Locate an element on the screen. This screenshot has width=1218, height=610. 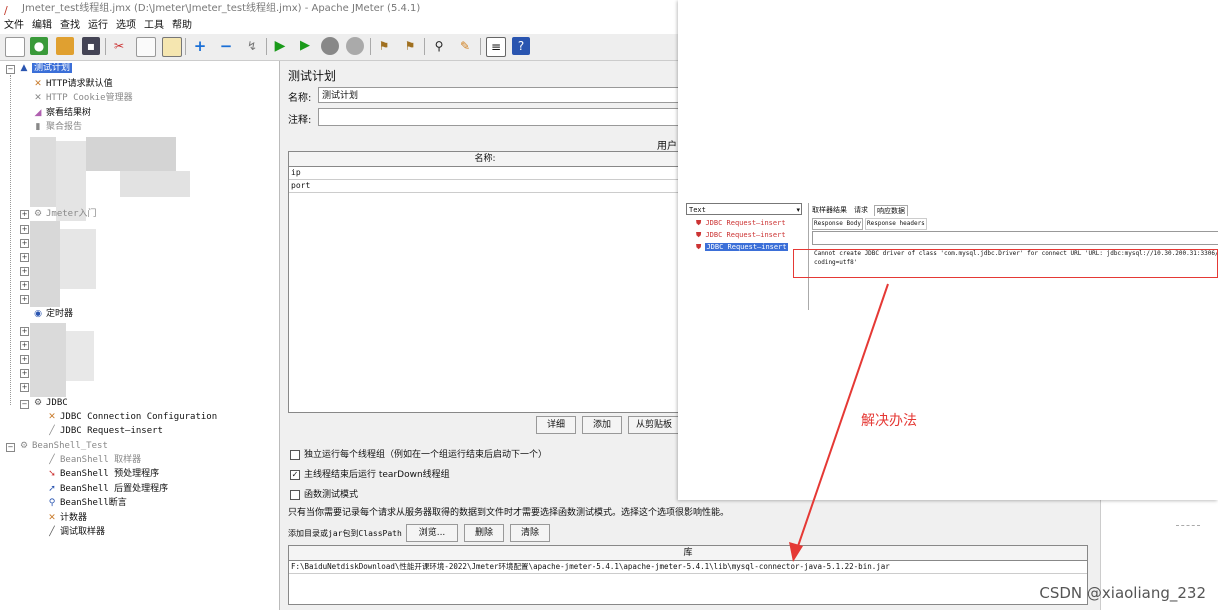
detail-button: 详细 is located at coordinates (556, 425).